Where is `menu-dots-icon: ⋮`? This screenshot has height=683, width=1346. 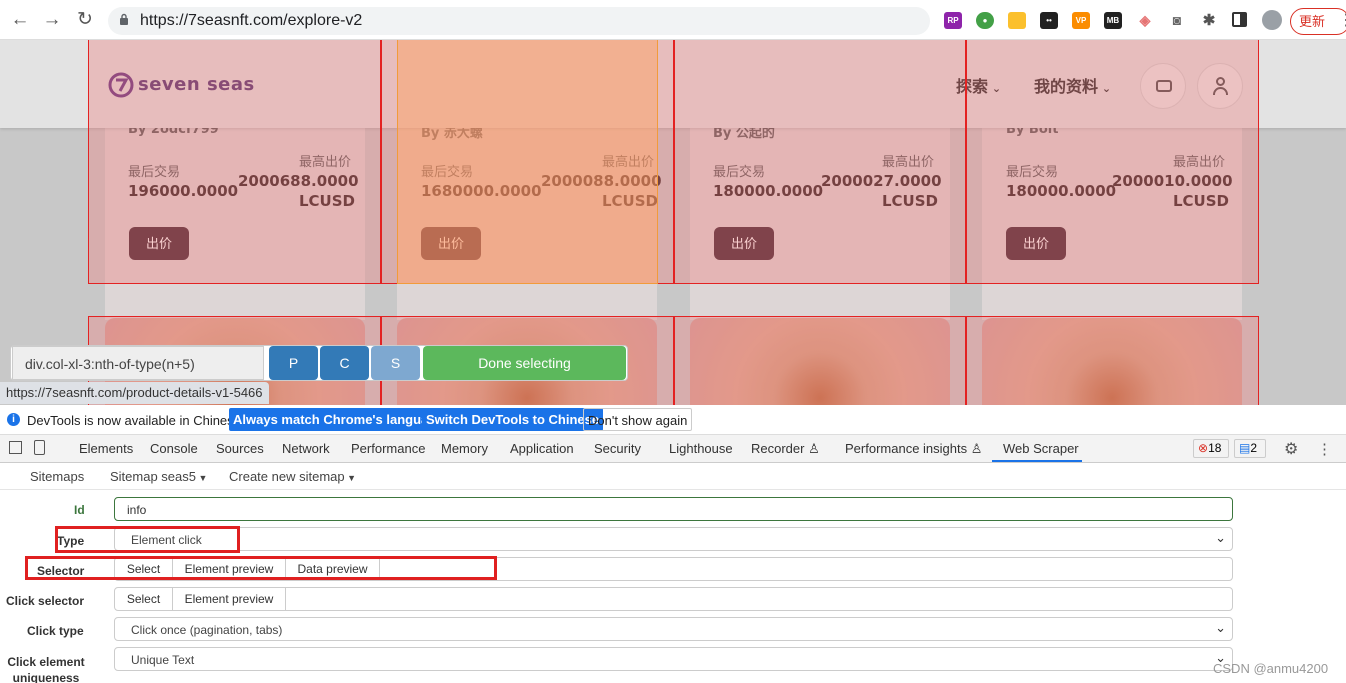
menu-dots-icon: ⋮ is located at coordinates (1342, 20).